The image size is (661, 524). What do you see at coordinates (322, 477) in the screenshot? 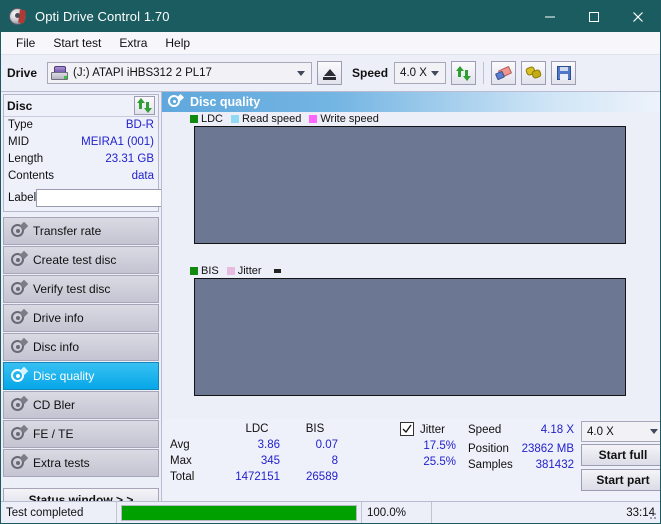
I see `stats-total-bis: 26589` at bounding box center [322, 477].